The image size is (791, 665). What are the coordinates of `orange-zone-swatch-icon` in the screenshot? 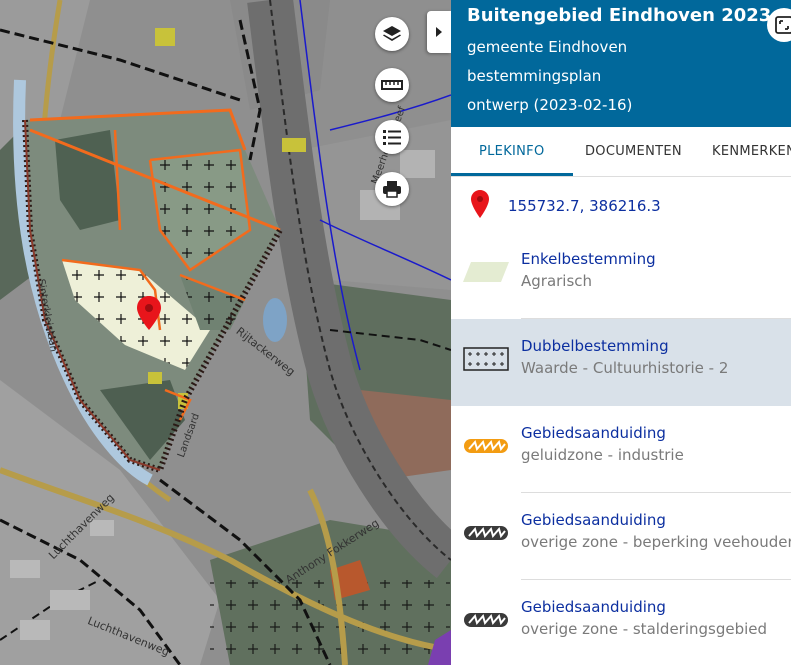 It's located at (486, 446).